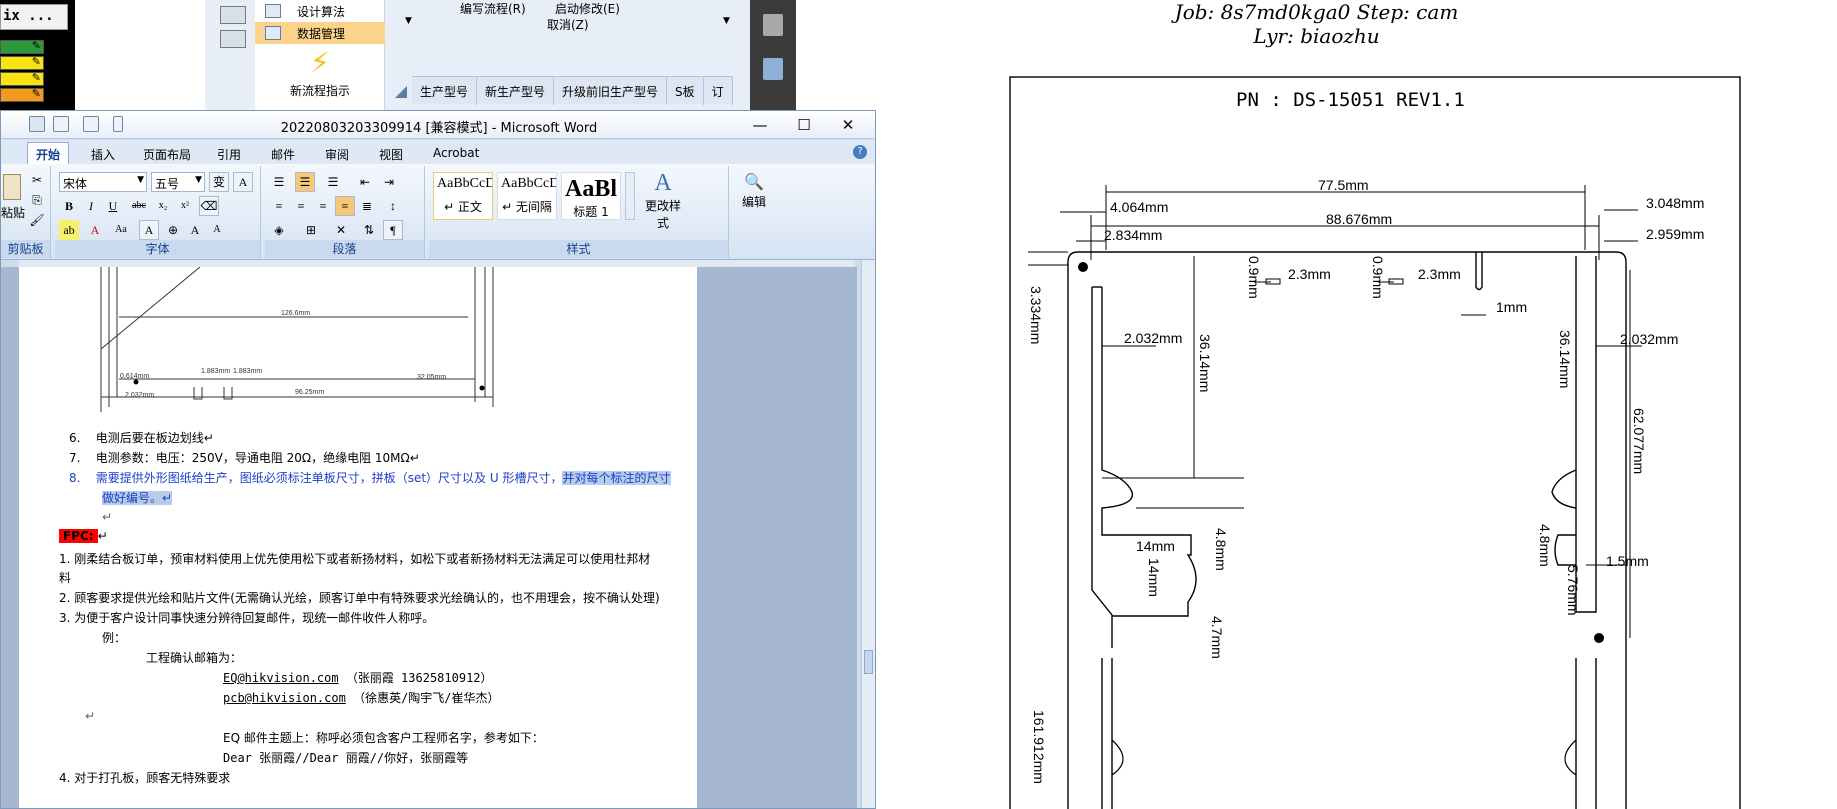 The height and width of the screenshot is (809, 1837). Describe the element at coordinates (217, 230) in the screenshot. I see `shrink-font-icon: A` at that location.